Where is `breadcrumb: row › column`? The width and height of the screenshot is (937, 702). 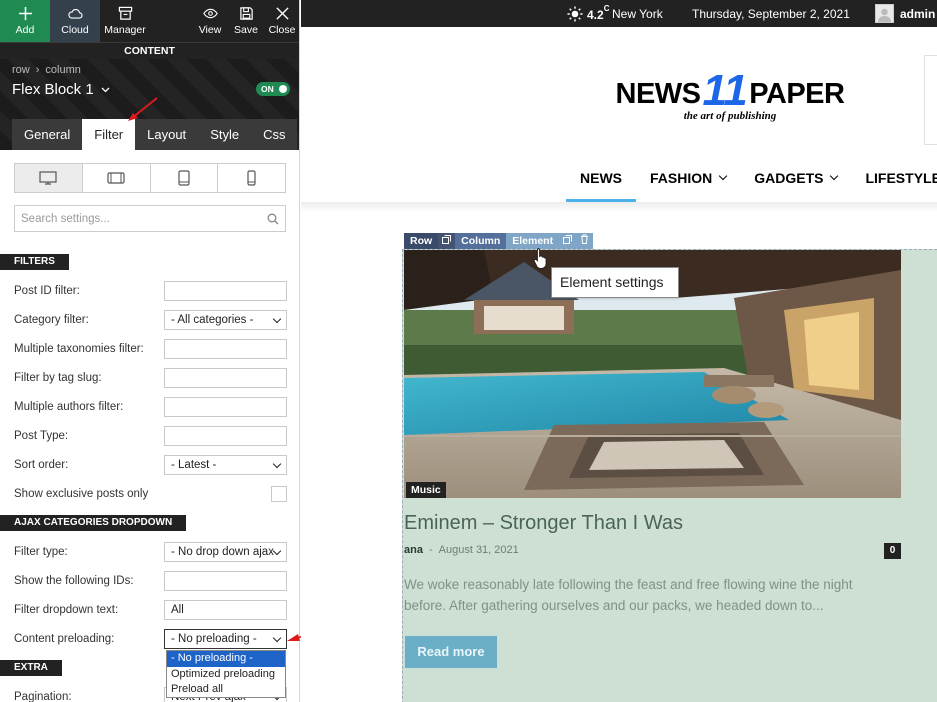 breadcrumb: row › column is located at coordinates (46, 70).